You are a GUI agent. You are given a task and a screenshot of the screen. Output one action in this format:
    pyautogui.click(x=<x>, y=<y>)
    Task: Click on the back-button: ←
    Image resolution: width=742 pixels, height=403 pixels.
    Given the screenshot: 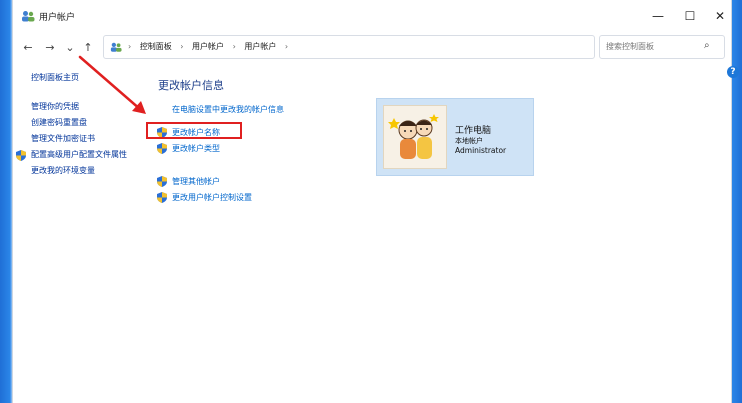 What is the action you would take?
    pyautogui.click(x=28, y=47)
    